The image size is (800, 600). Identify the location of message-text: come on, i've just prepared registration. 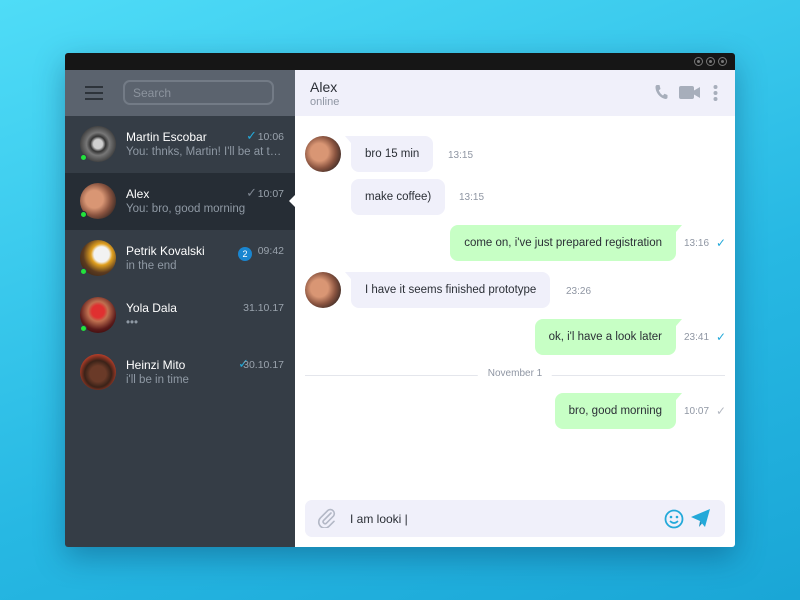
(563, 243).